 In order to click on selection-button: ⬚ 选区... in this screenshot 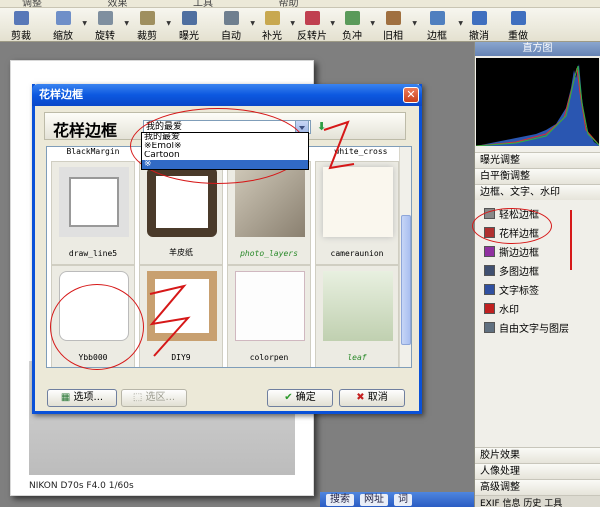, I will do `click(154, 398)`.